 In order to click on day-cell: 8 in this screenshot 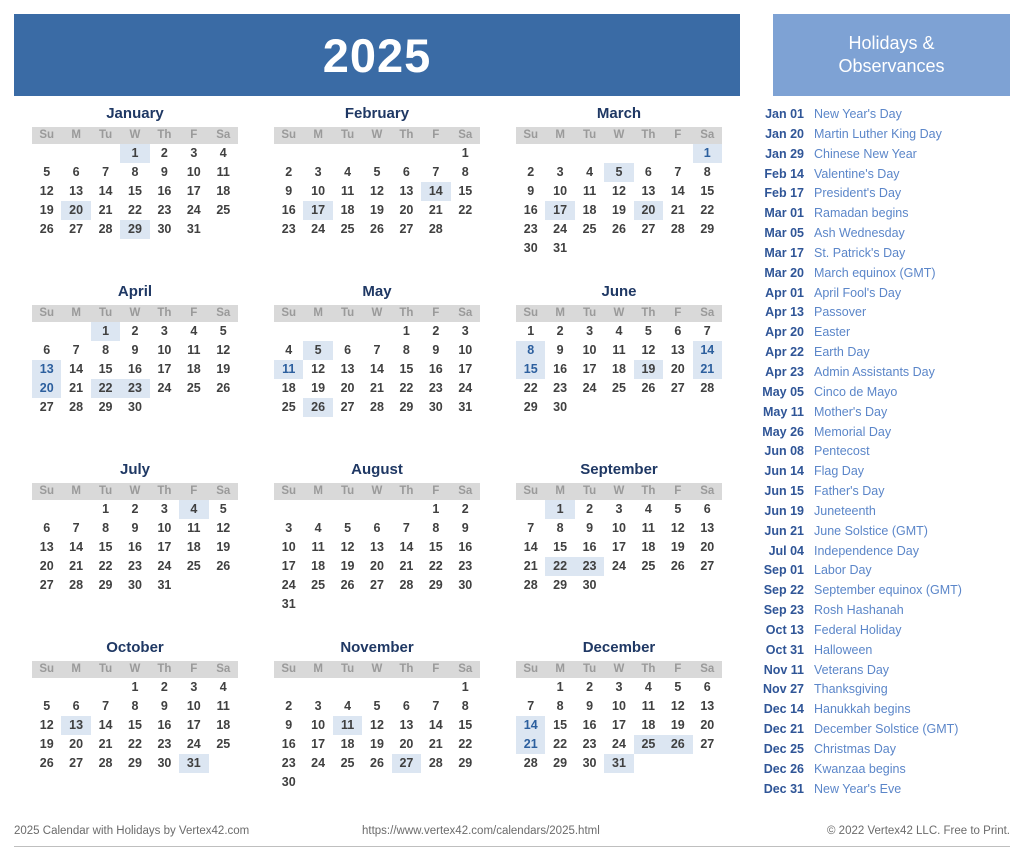, I will do `click(134, 172)`.